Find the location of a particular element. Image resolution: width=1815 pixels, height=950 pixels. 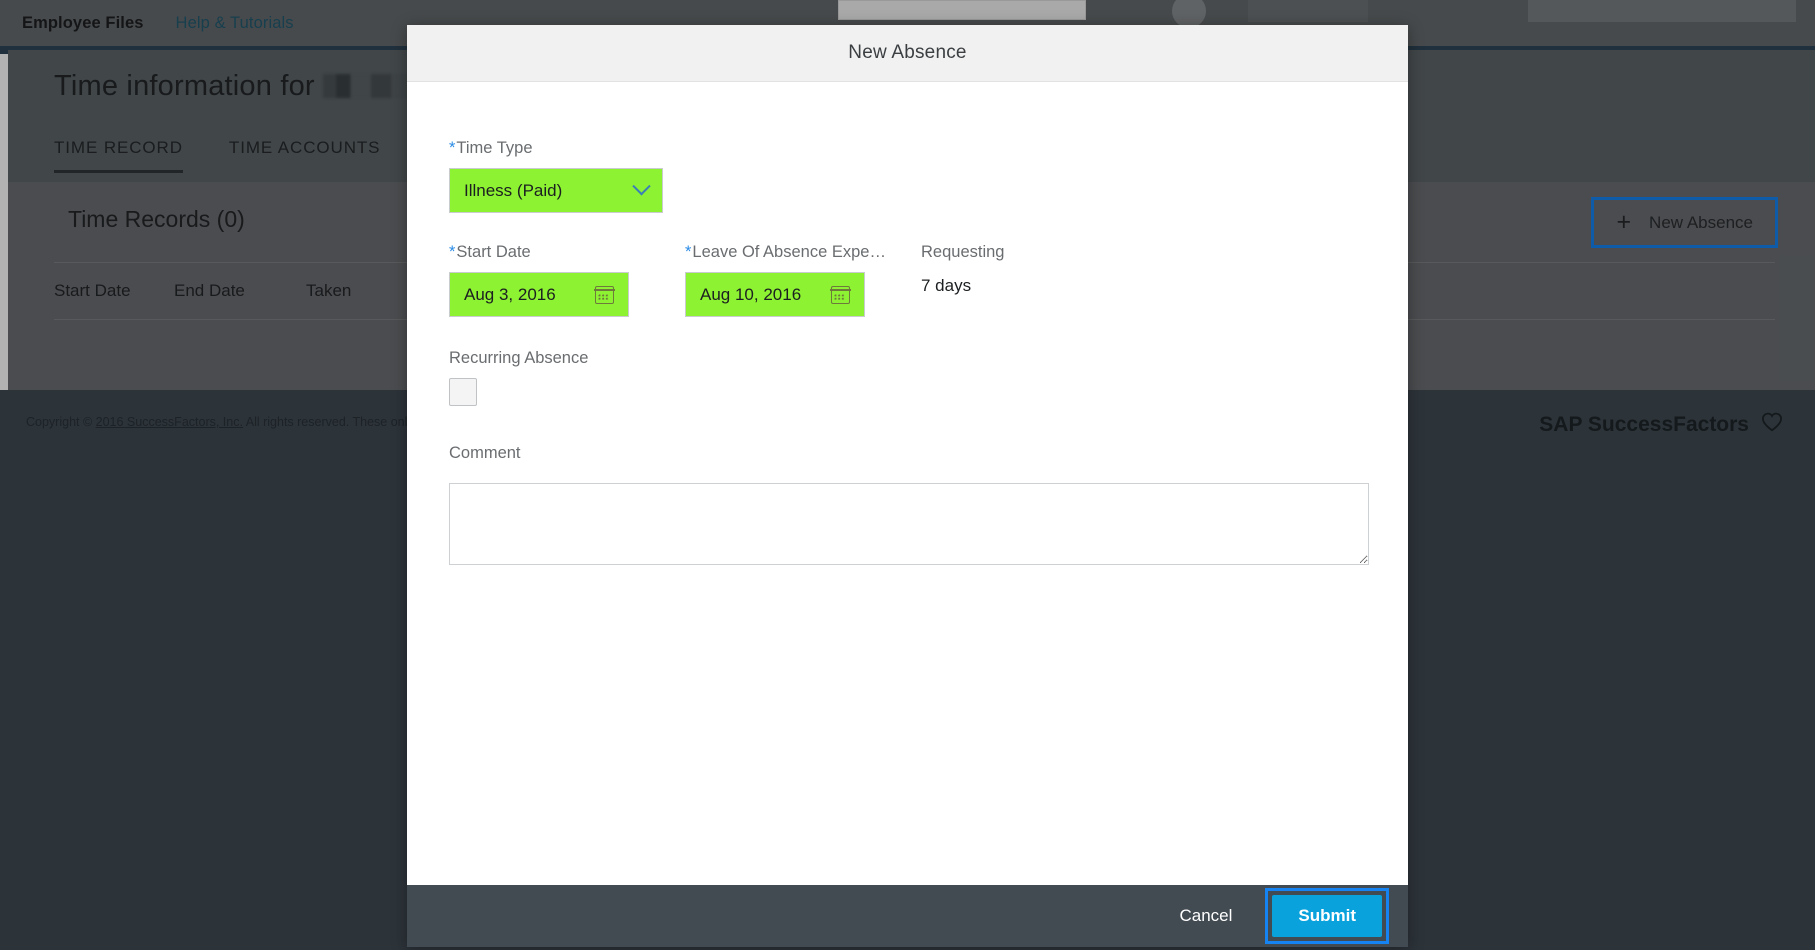

comment-group: Comment is located at coordinates (909, 507).